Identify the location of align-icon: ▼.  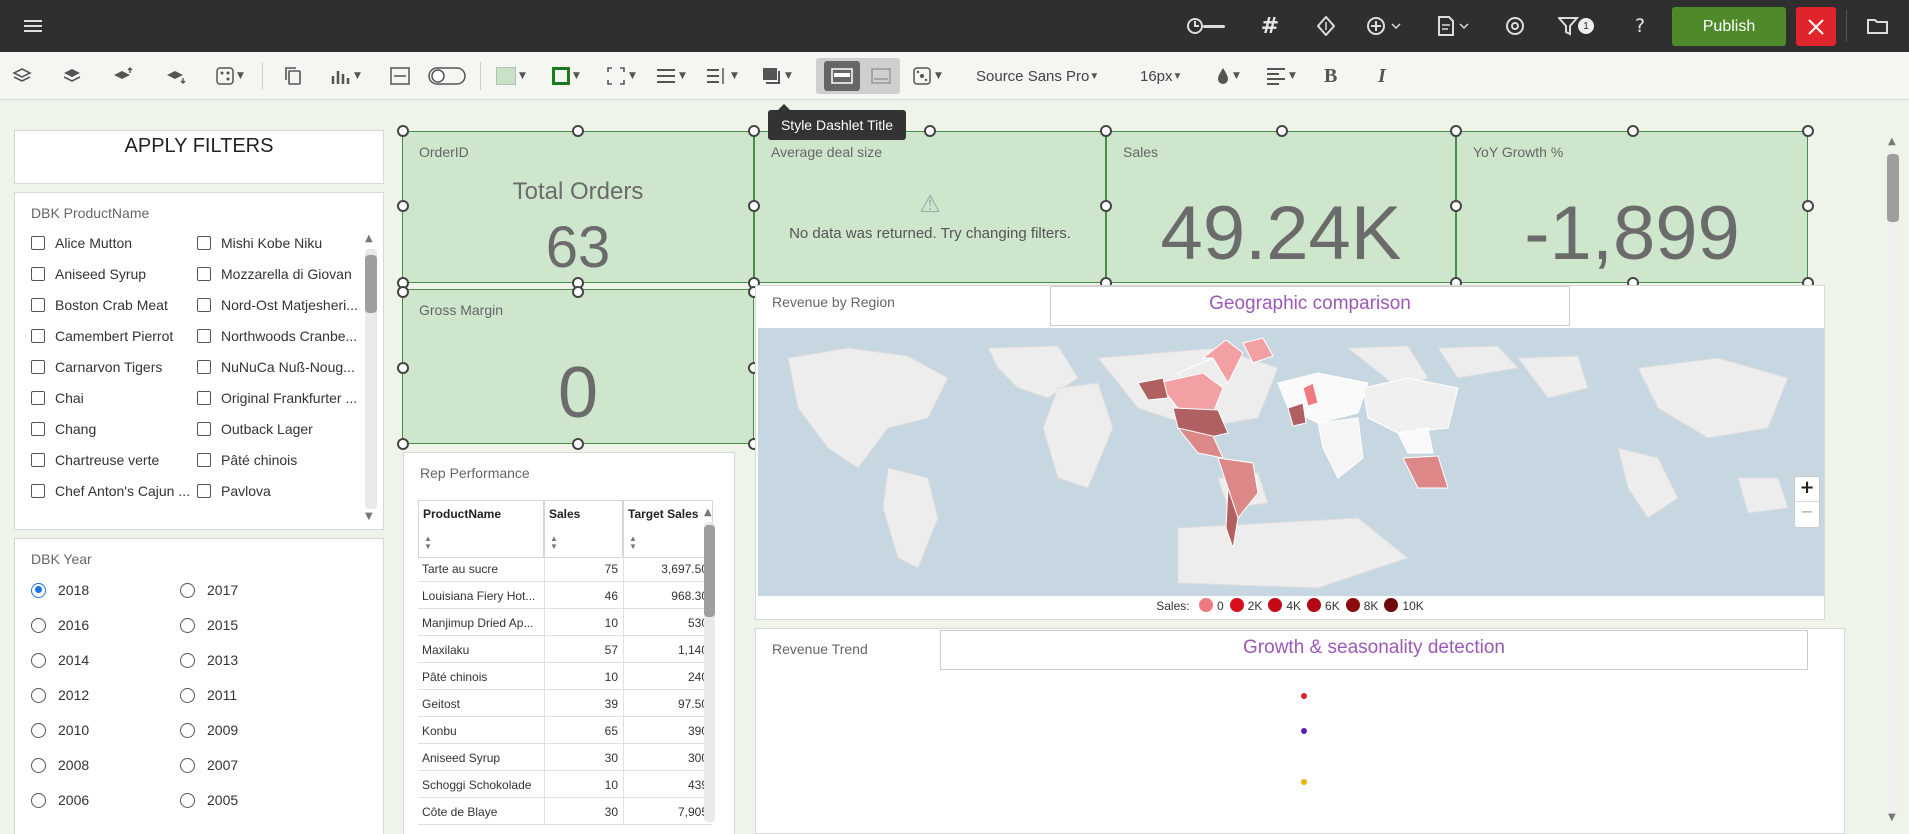
(1281, 76).